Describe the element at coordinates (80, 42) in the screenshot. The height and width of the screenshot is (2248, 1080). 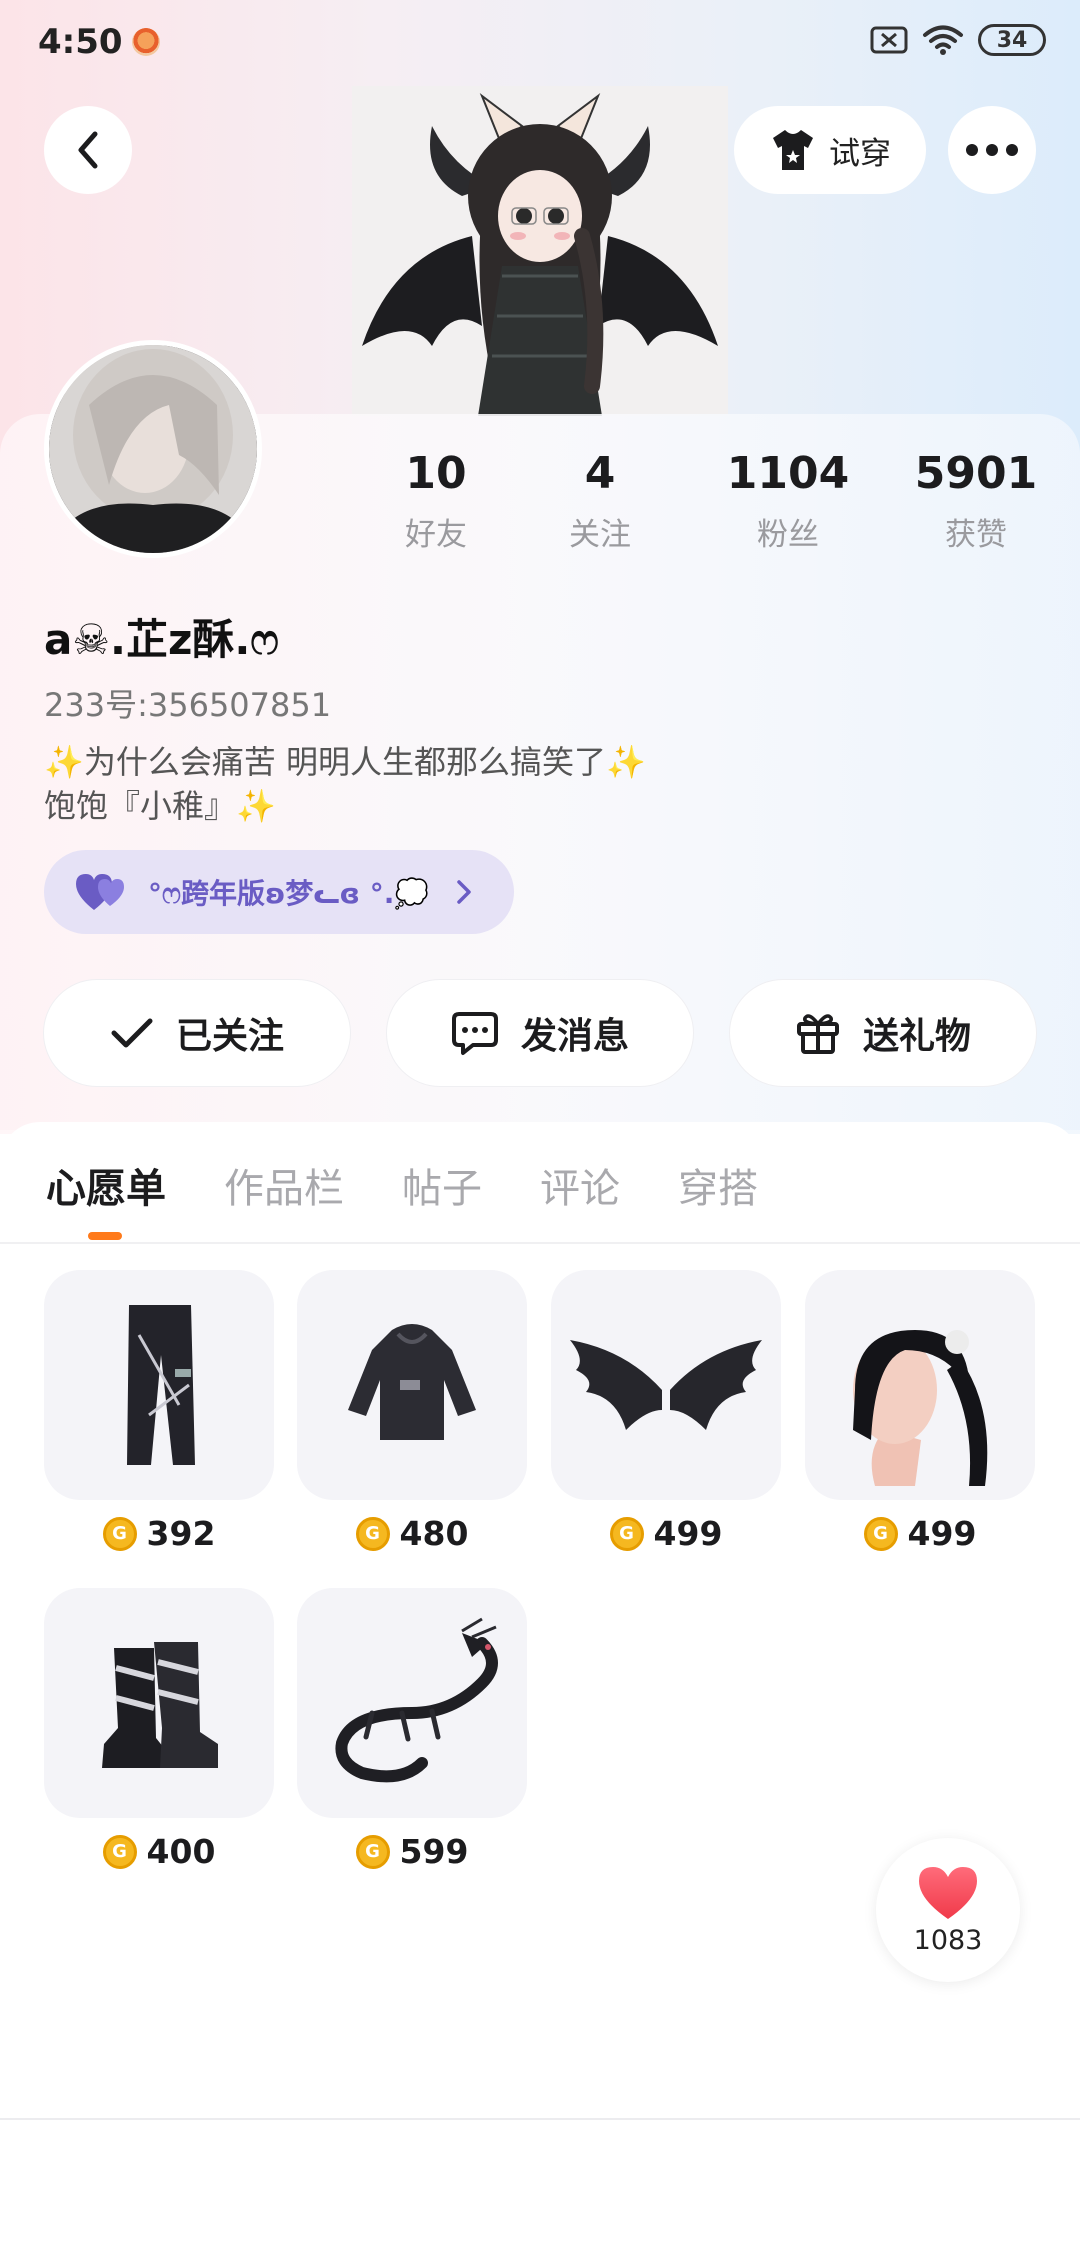
I see `status-time: 4:50` at that location.